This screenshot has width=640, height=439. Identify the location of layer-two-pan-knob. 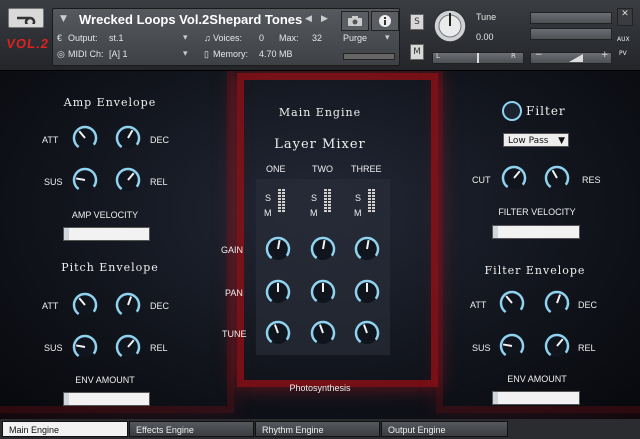
(323, 292).